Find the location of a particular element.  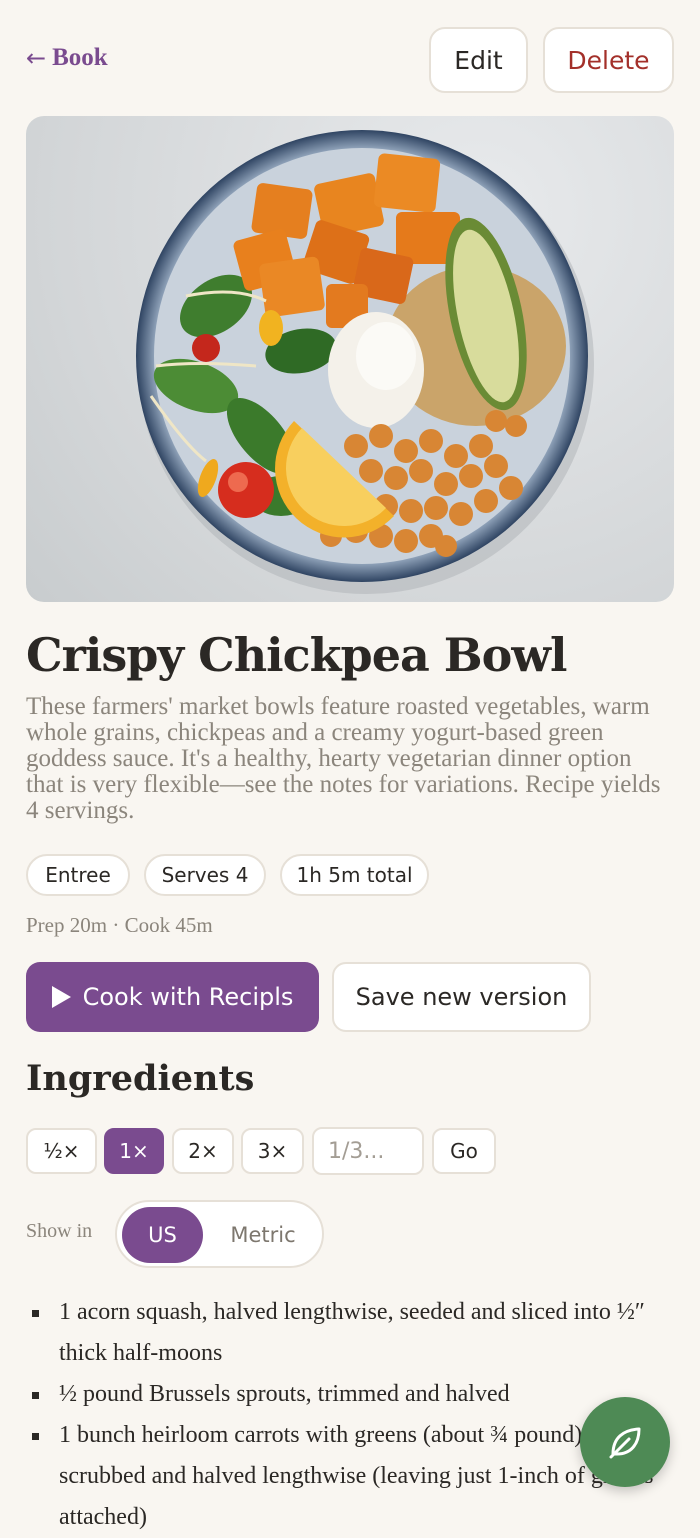

delete-button: Delete is located at coordinates (608, 60).